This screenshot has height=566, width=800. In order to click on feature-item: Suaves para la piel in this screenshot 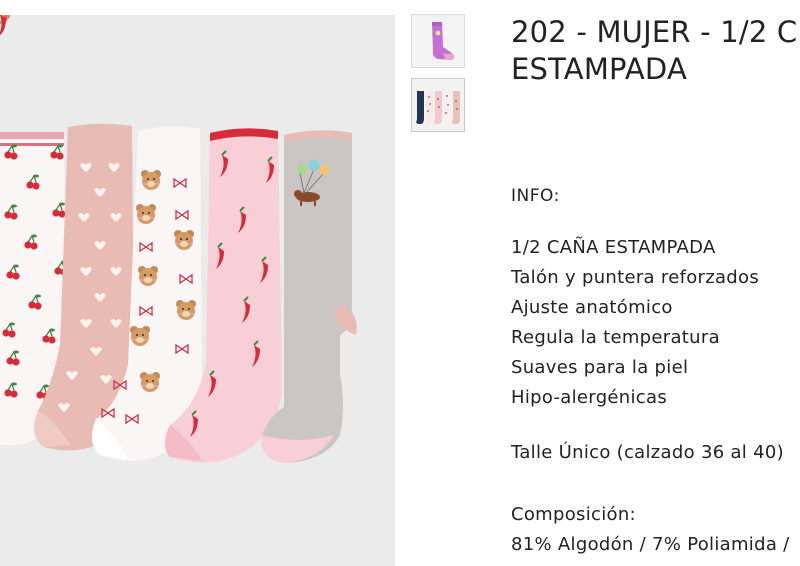, I will do `click(600, 367)`.